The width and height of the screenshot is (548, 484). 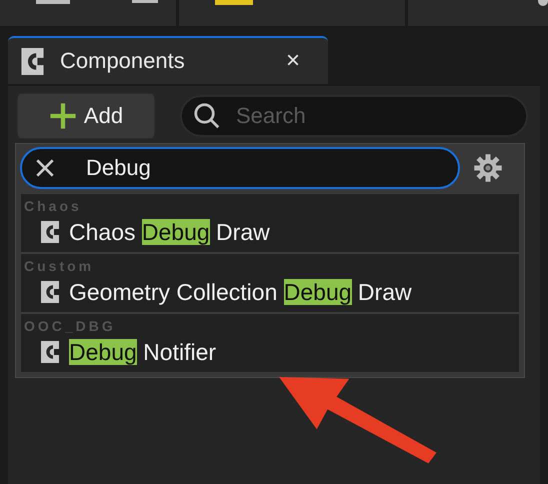 What do you see at coordinates (62, 116) in the screenshot?
I see `plus-icon` at bounding box center [62, 116].